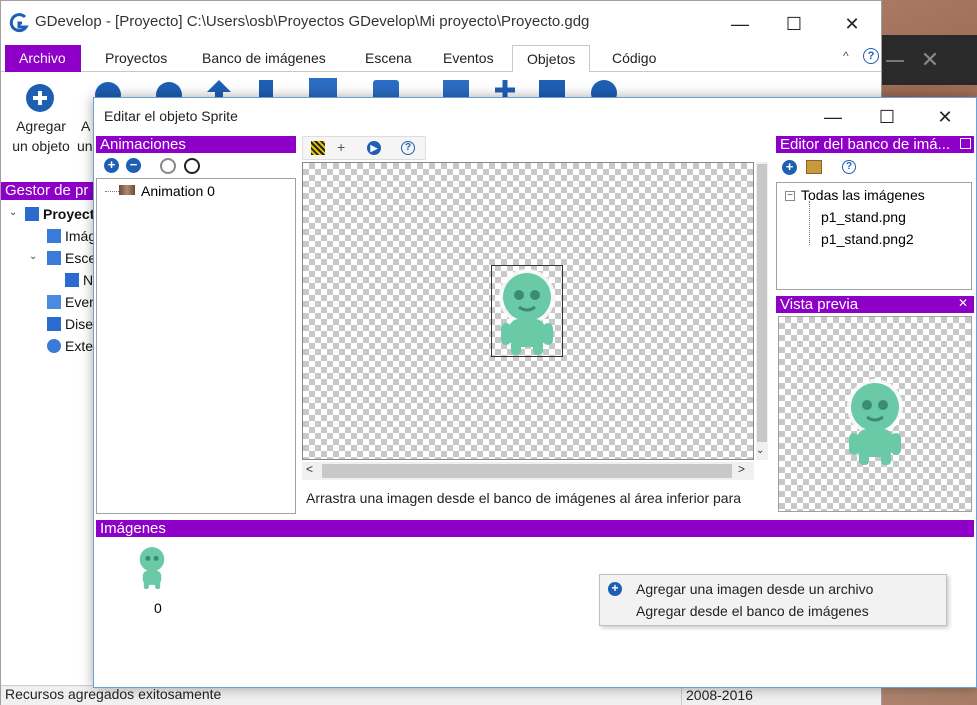 This screenshot has width=977, height=705. I want to click on tree-item-images-label: Imág, so click(81, 236).